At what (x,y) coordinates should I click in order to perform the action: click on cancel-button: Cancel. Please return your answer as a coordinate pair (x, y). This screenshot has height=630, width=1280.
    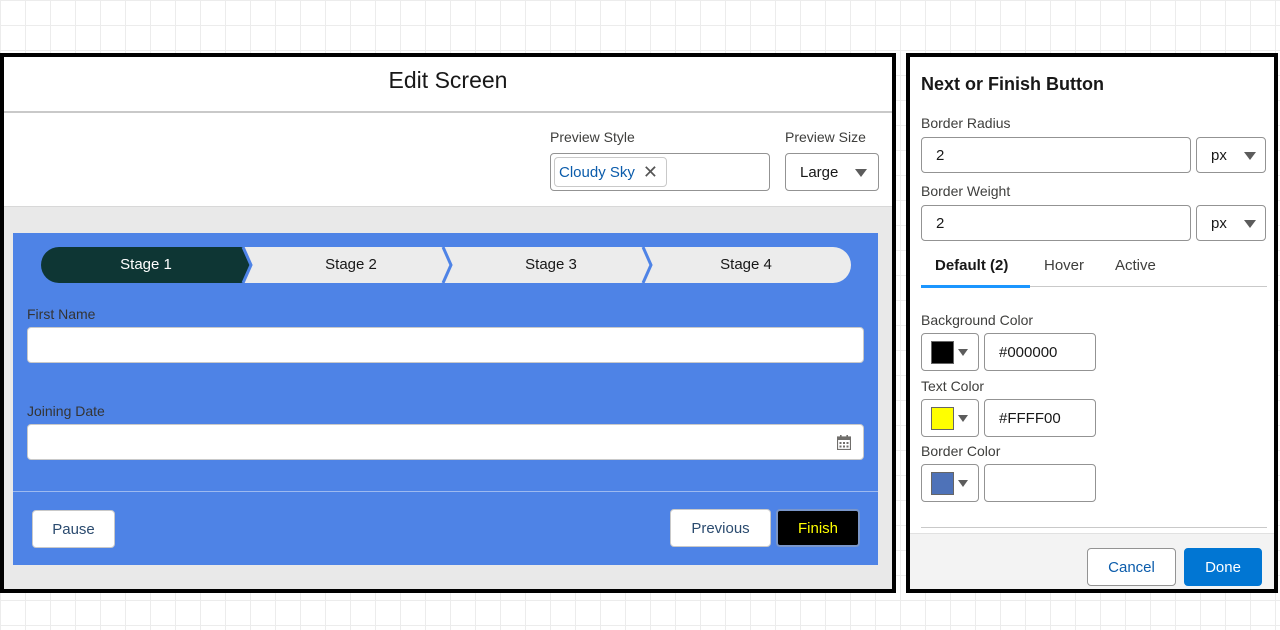
    Looking at the image, I should click on (1131, 567).